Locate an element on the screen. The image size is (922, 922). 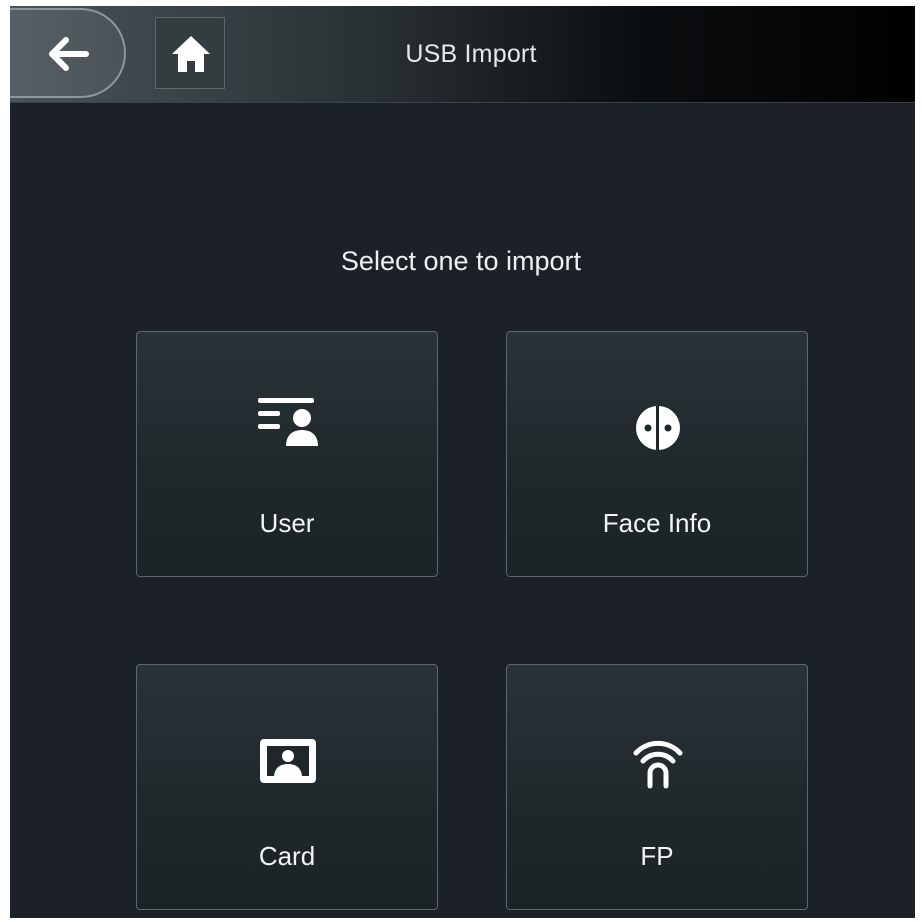
import-fp-button: FP is located at coordinates (657, 787).